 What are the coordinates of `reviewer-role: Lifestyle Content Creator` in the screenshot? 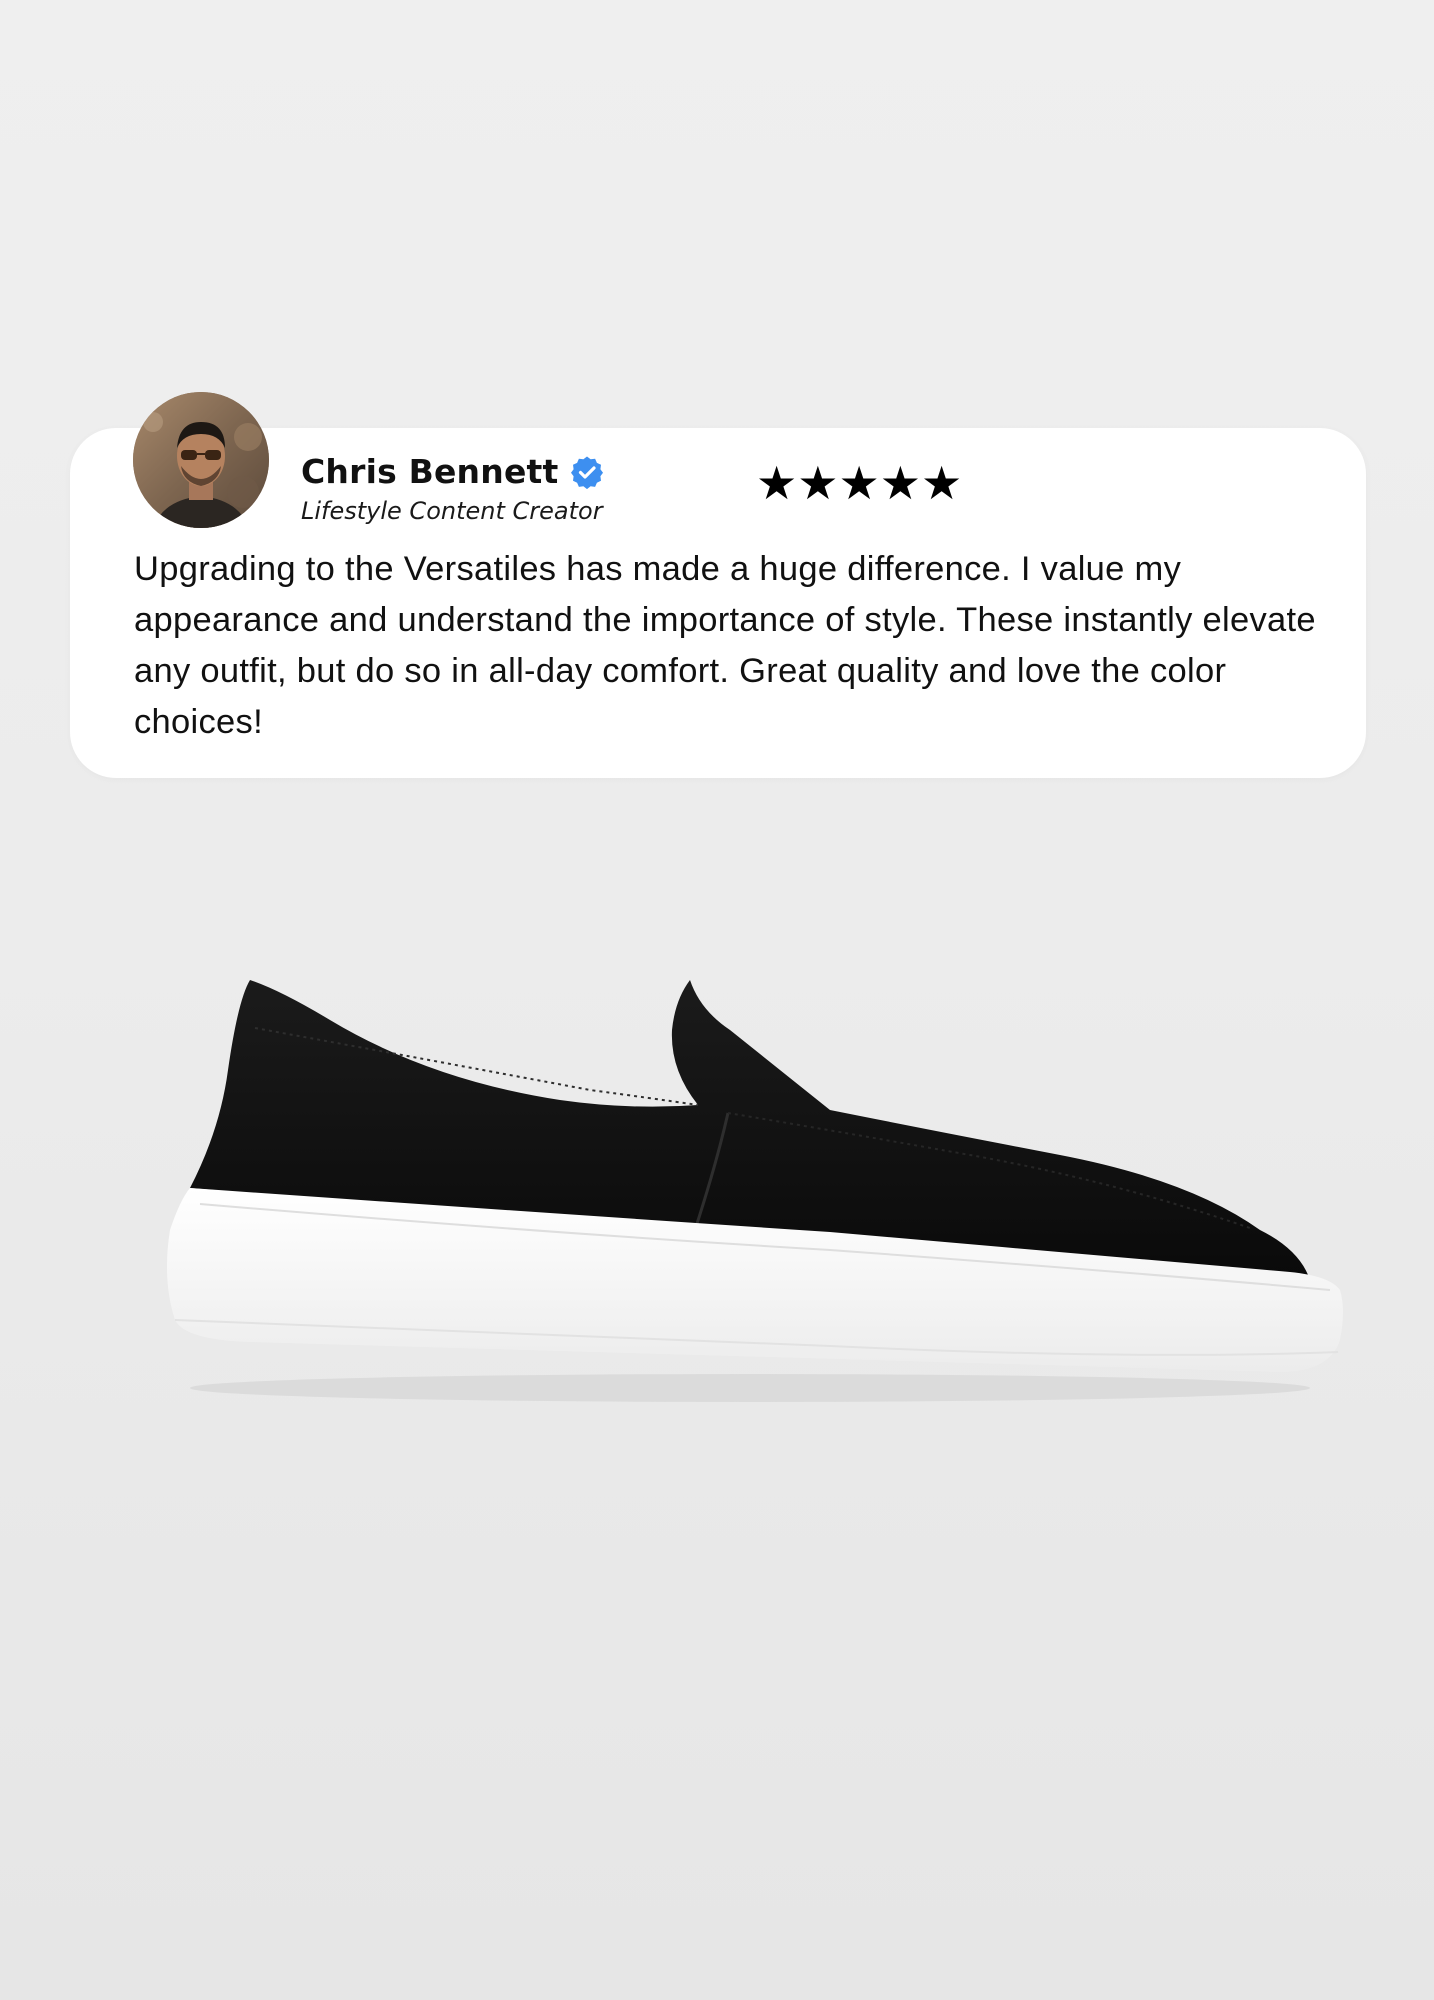 It's located at (452, 511).